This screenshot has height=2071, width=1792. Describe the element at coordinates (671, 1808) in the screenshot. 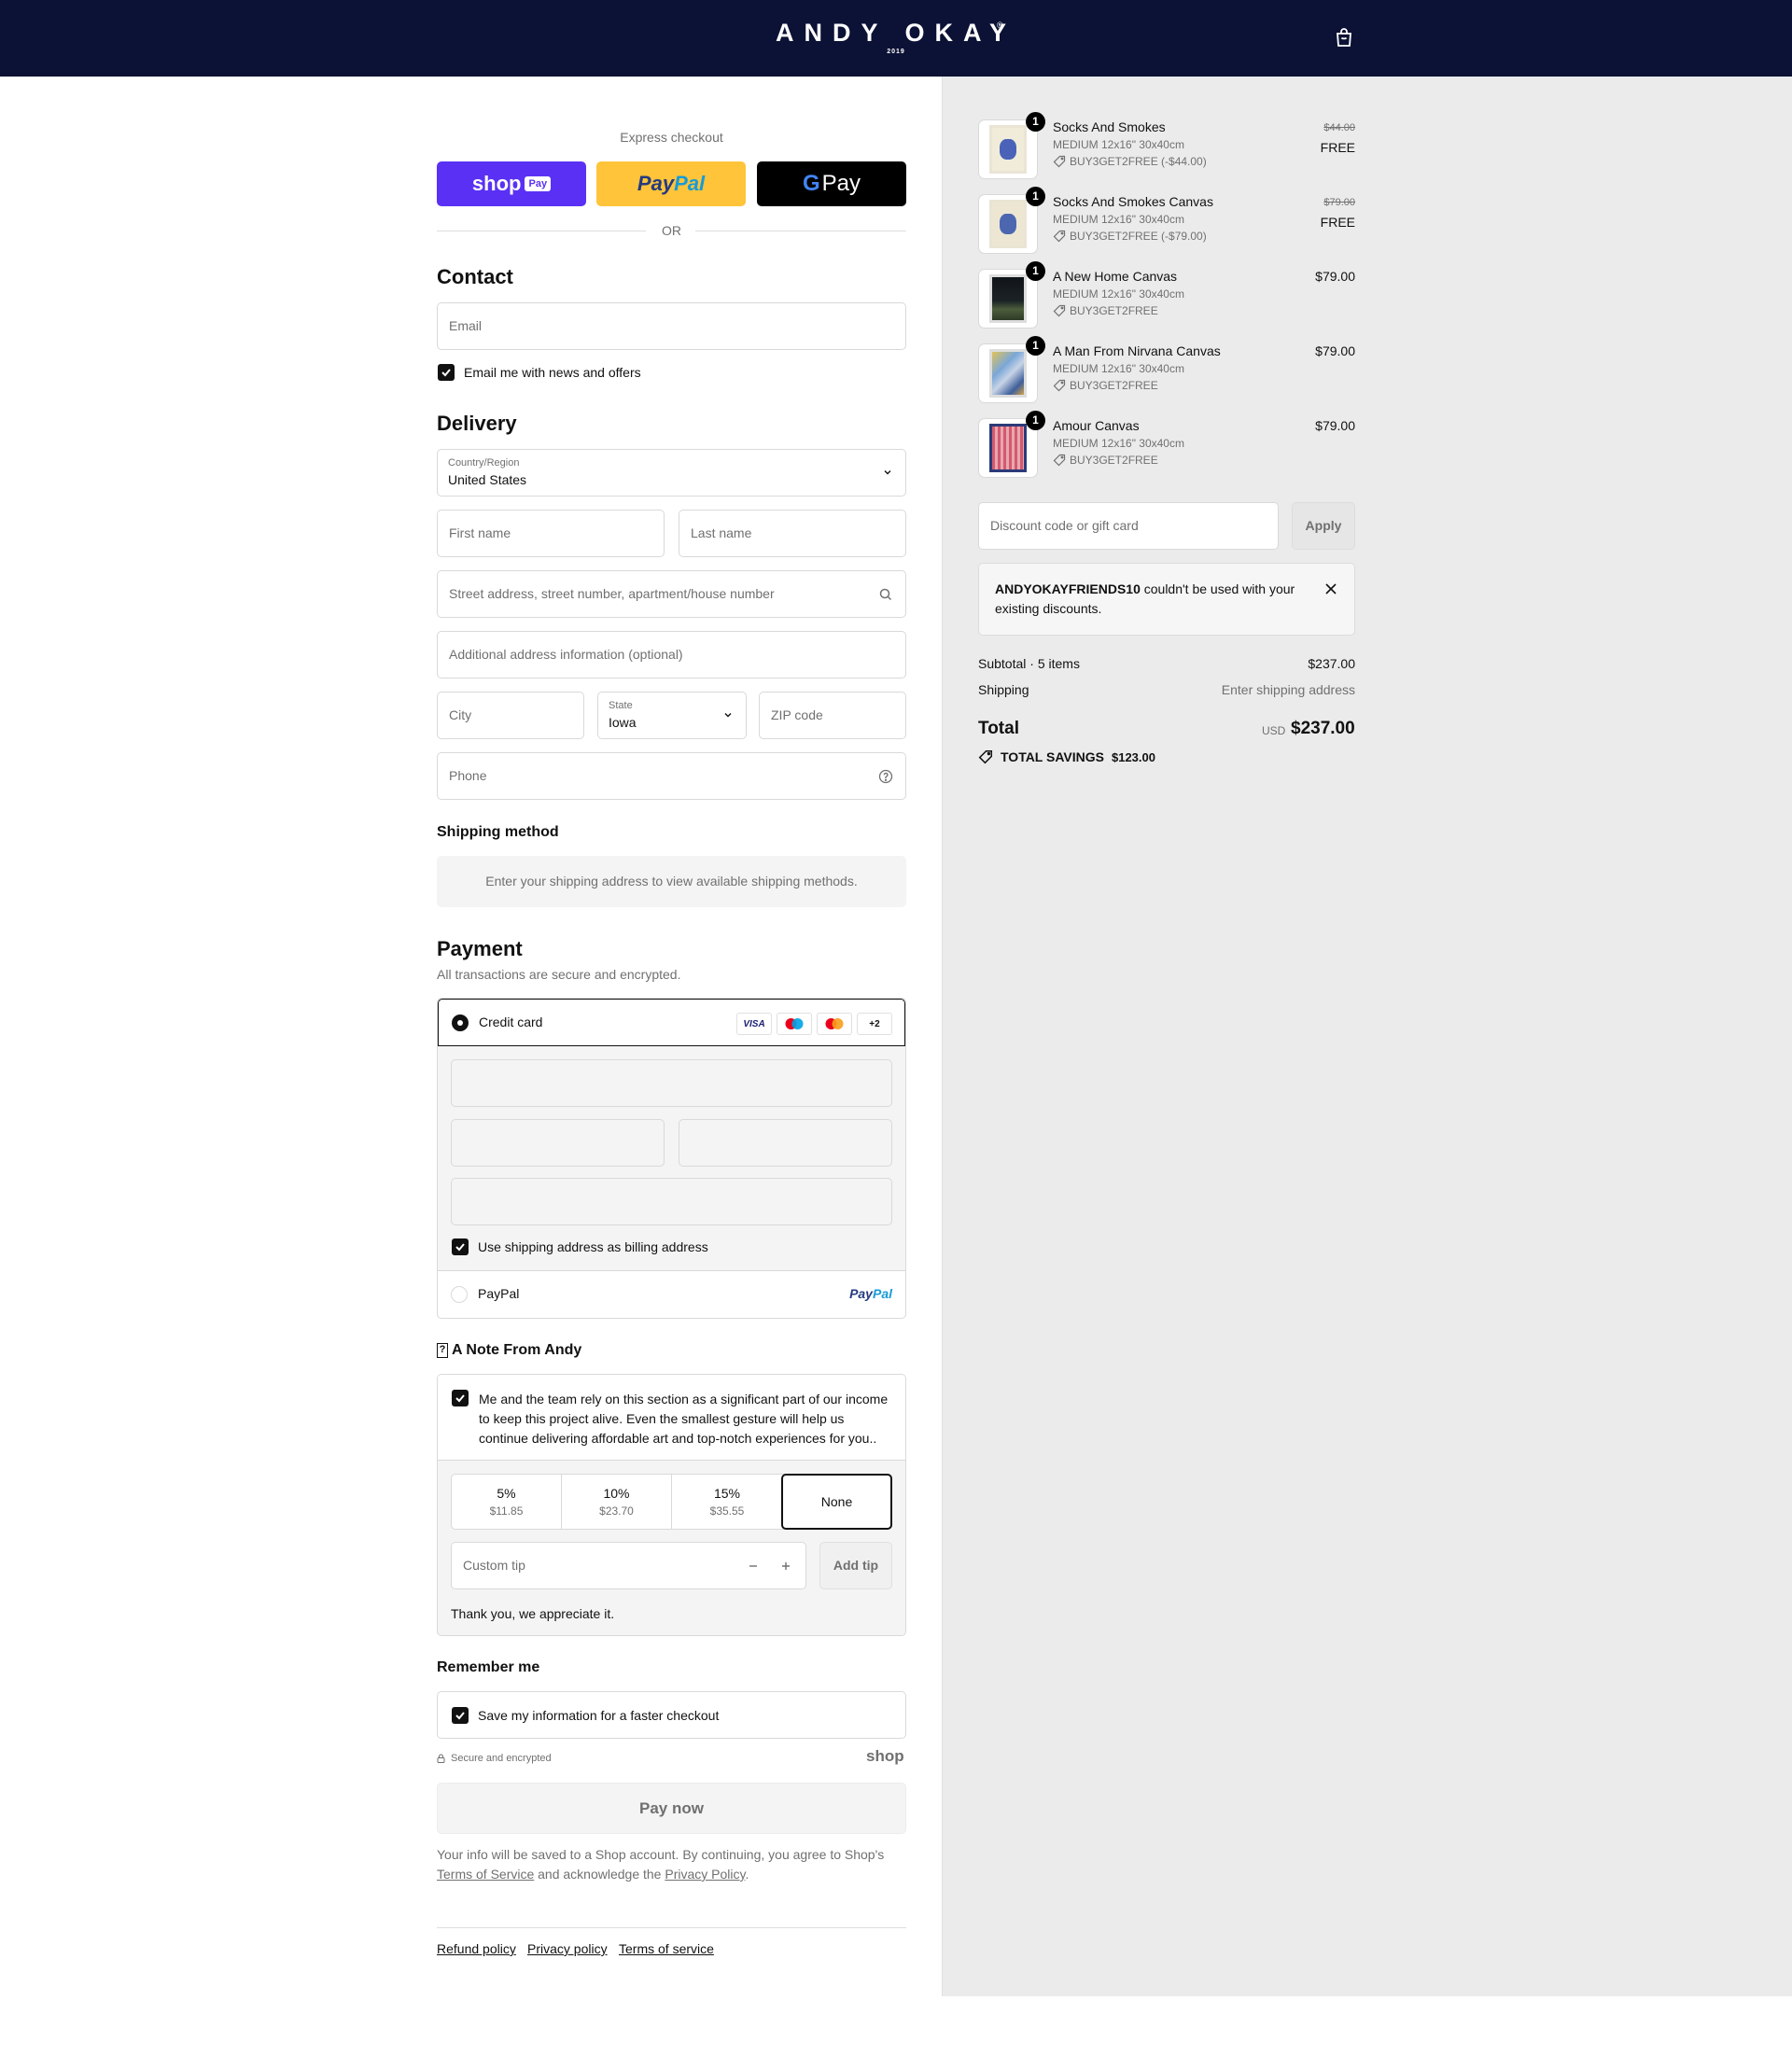

I see `pay-now-button: Pay now` at that location.